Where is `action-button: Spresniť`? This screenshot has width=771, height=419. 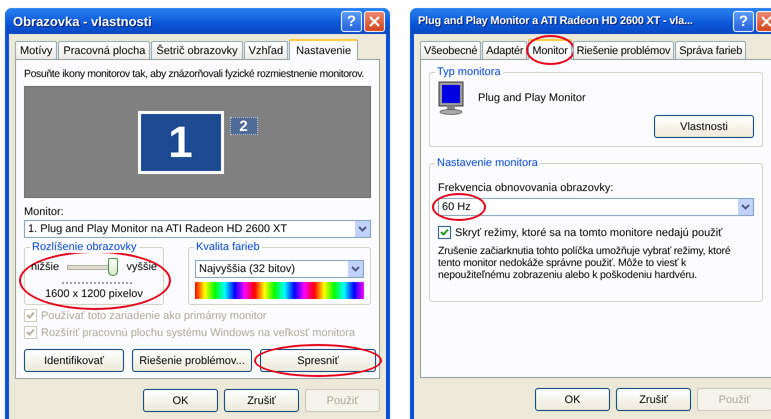 action-button: Spresniť is located at coordinates (318, 360).